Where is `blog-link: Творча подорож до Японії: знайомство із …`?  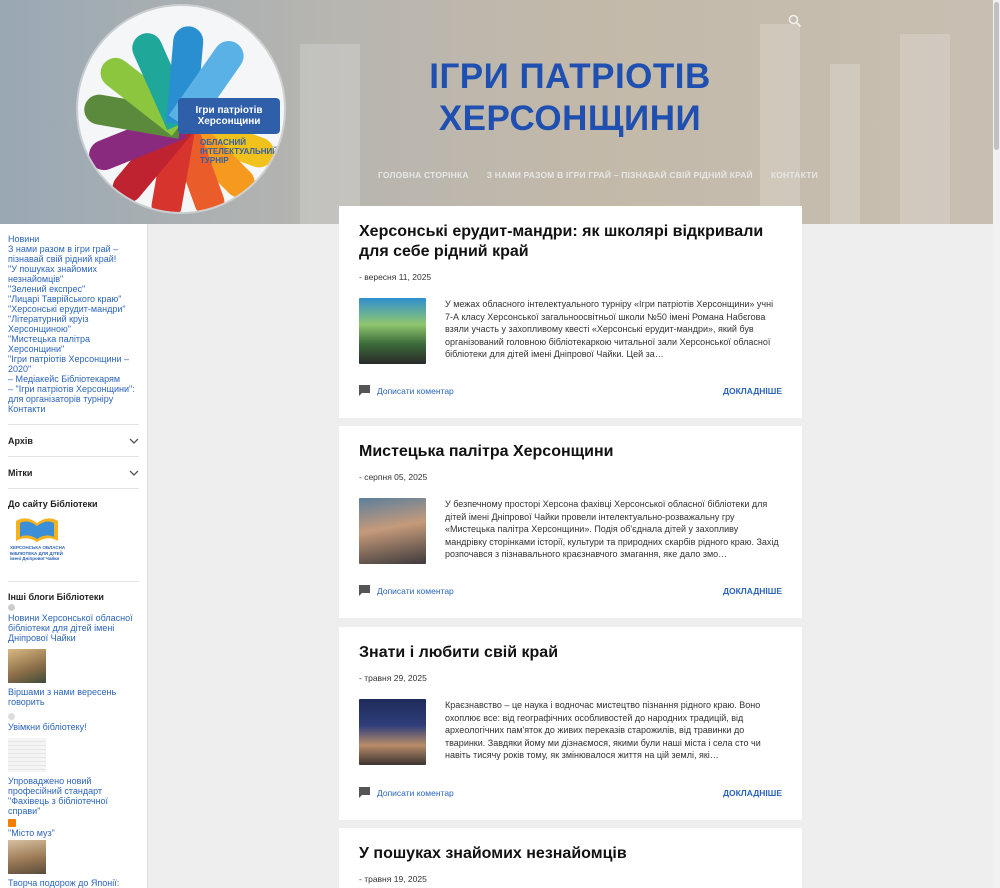
blog-link: Творча подорож до Японії: знайомство із … is located at coordinates (73, 883).